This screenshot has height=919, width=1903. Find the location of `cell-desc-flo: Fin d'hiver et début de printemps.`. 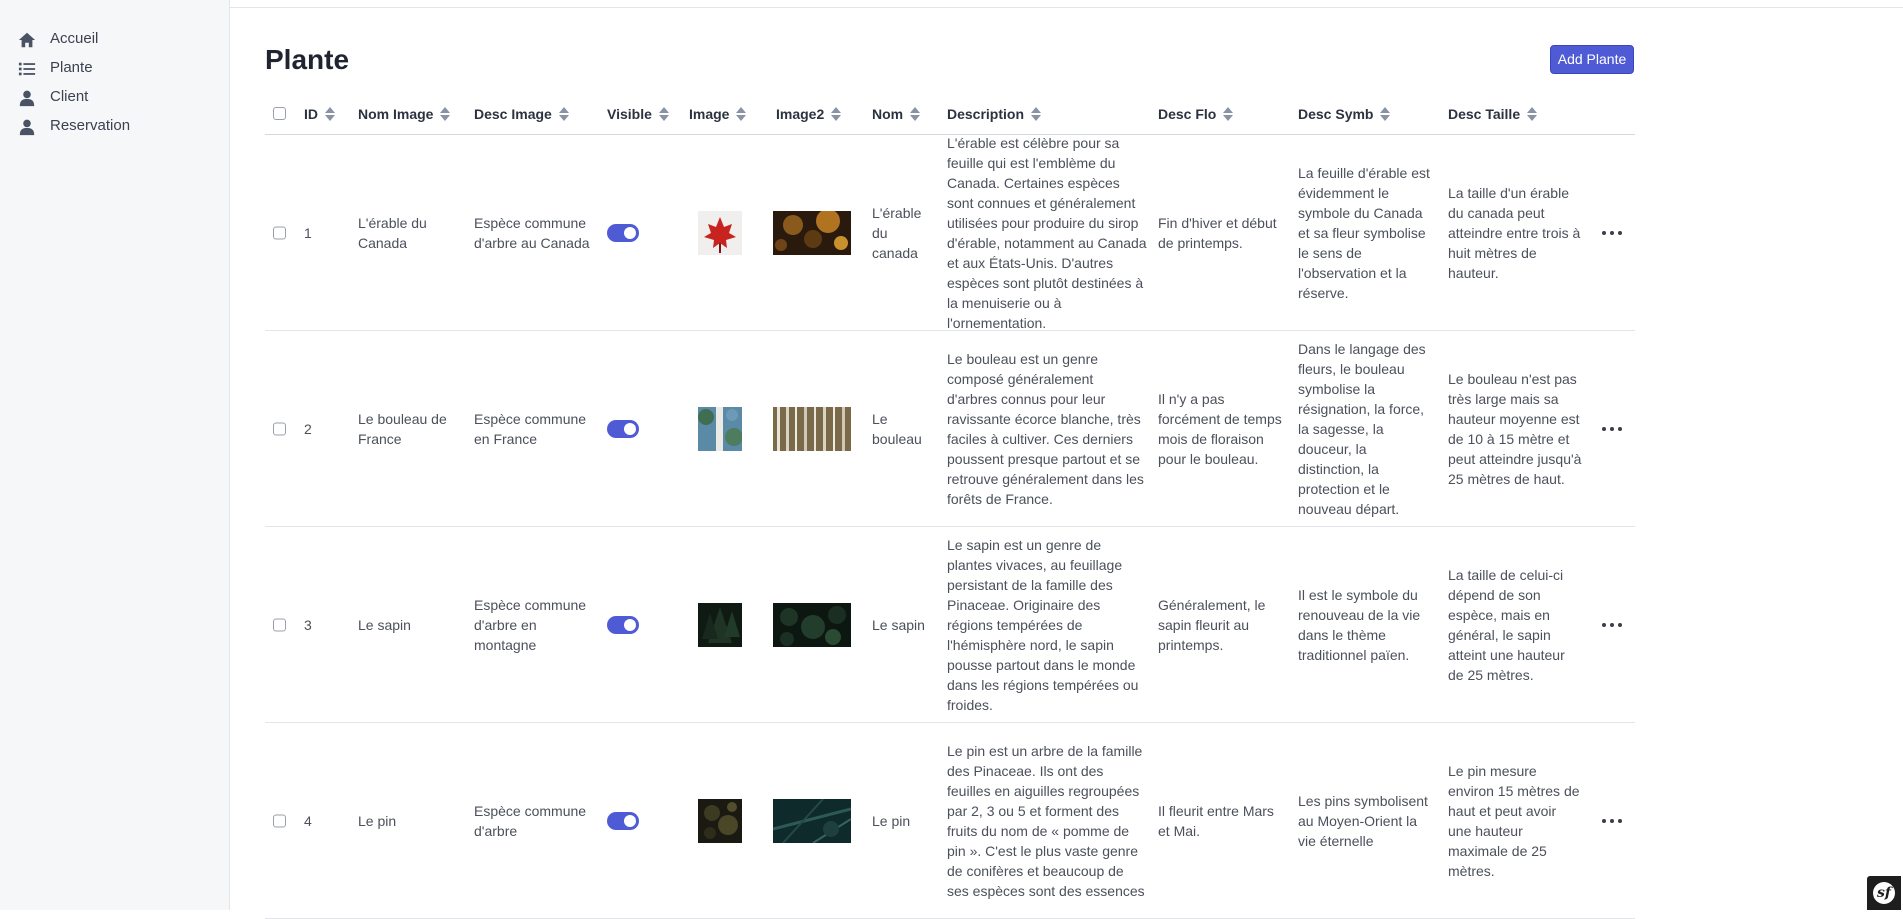

cell-desc-flo: Fin d'hiver et début de printemps. is located at coordinates (1217, 232).